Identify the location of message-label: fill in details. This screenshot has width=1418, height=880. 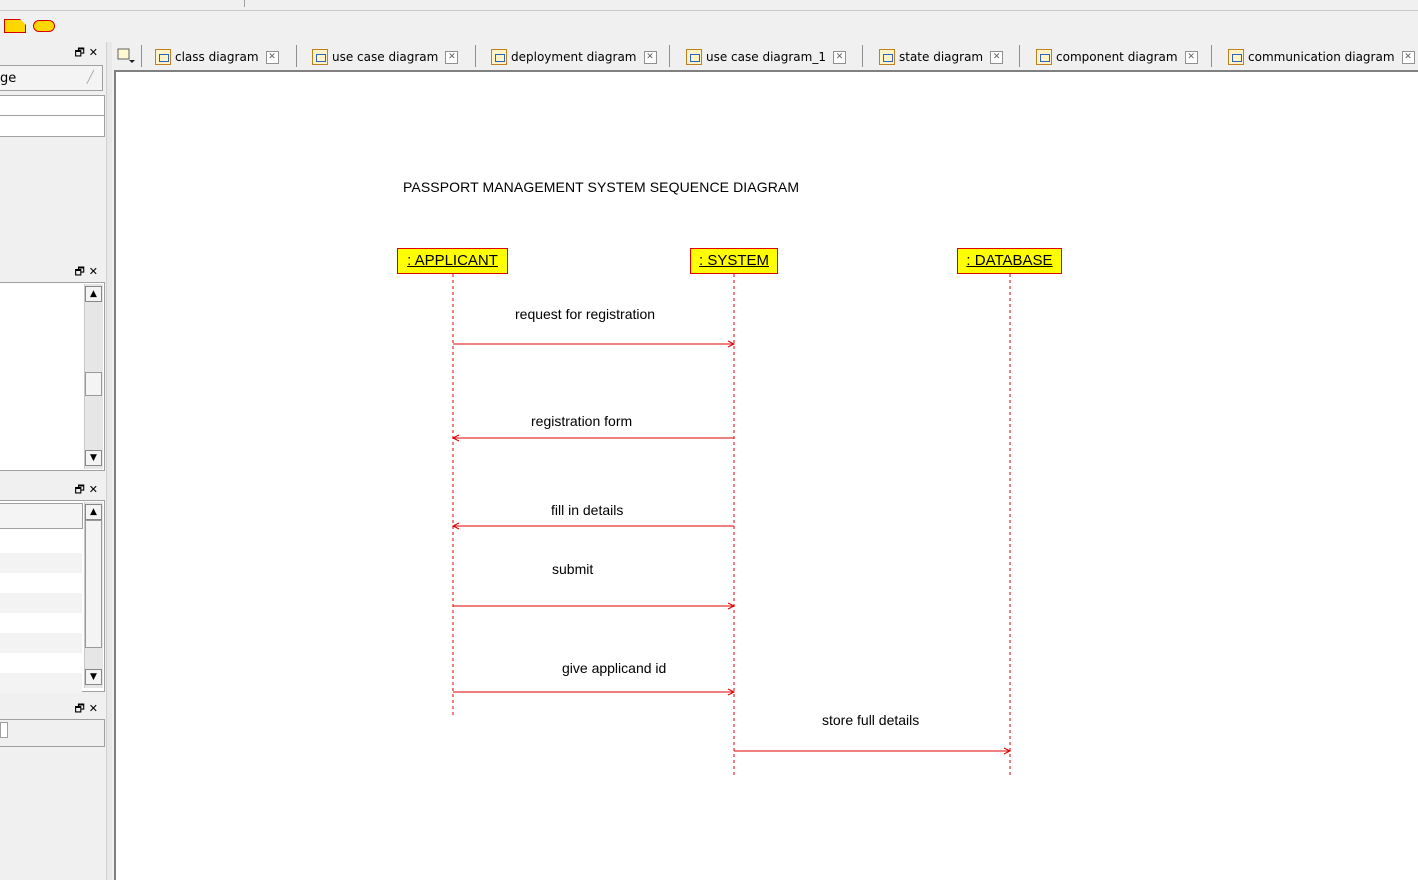
(587, 510).